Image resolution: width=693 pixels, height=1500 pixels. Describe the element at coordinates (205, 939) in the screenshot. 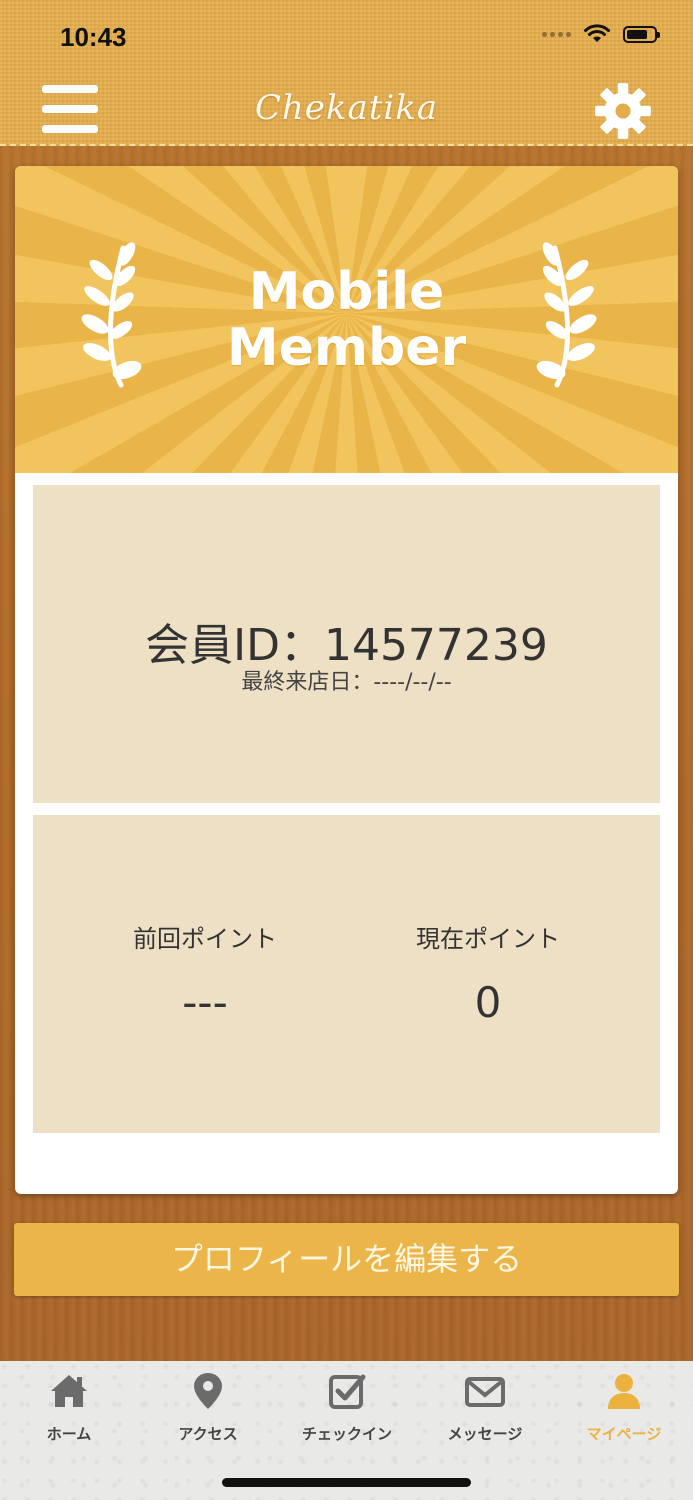

I see `previous-points-label: 前回ポイント` at that location.